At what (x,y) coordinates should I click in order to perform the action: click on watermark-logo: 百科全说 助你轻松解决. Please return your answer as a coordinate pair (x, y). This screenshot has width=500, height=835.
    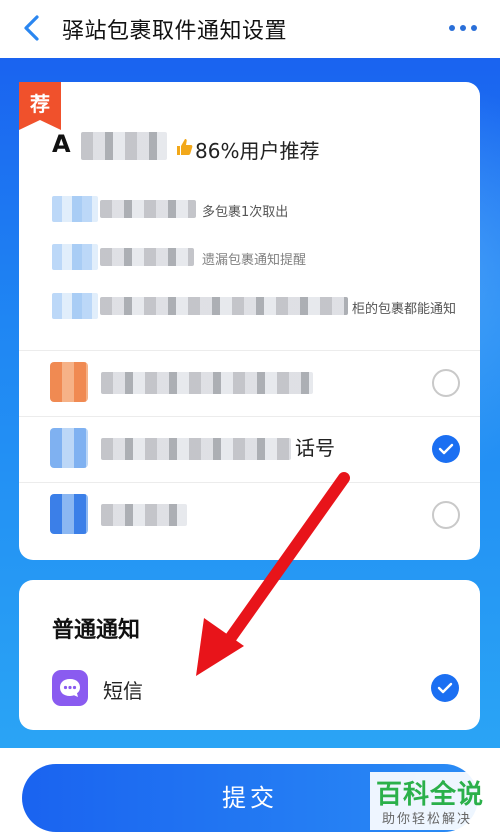
    Looking at the image, I should click on (431, 801).